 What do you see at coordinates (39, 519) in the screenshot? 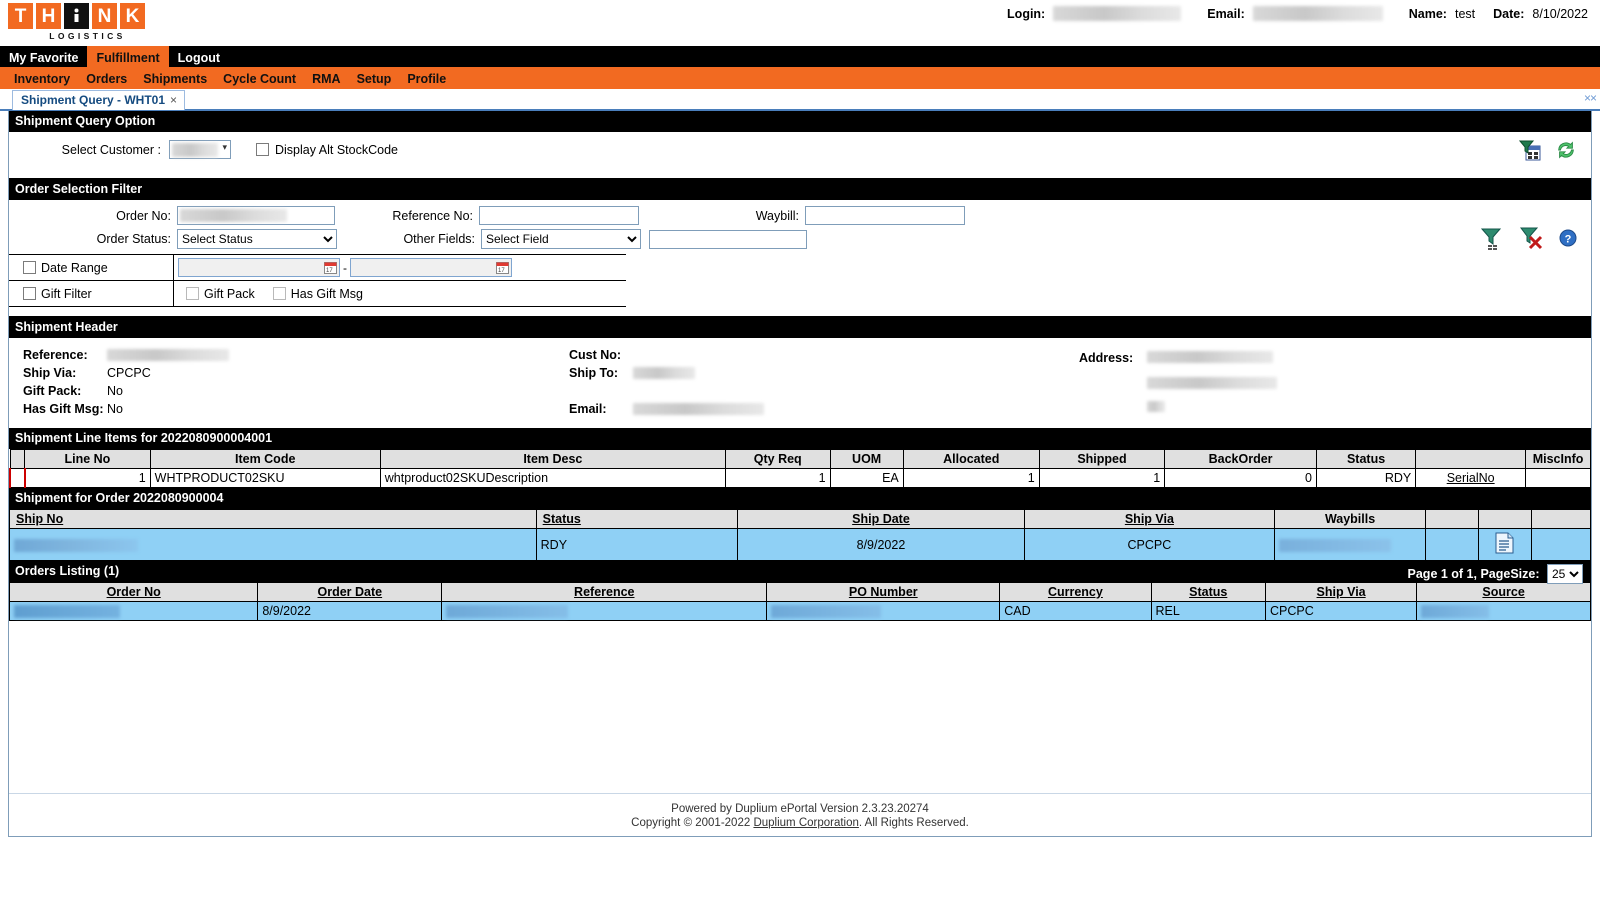
I see `col-ship-no: Ship No` at bounding box center [39, 519].